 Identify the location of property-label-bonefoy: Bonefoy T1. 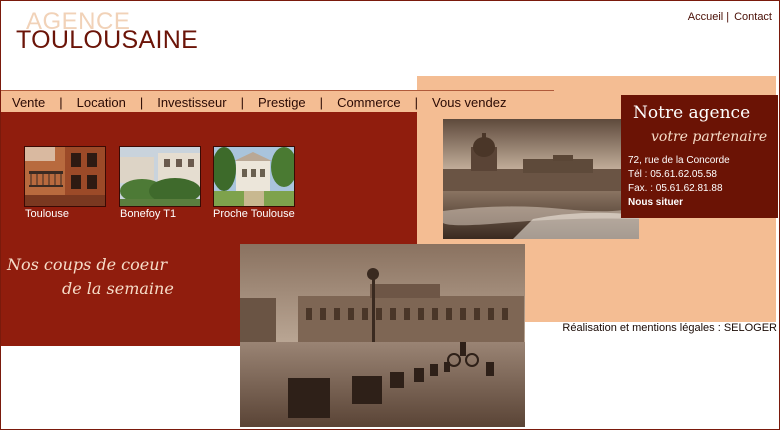
(148, 214).